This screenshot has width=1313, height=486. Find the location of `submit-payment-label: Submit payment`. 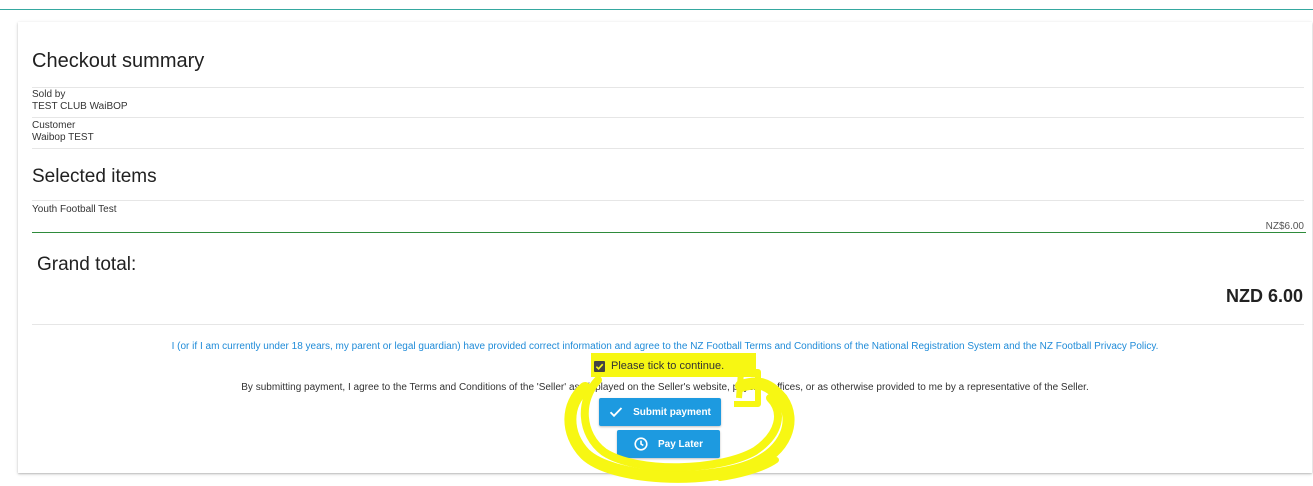

submit-payment-label: Submit payment is located at coordinates (672, 412).